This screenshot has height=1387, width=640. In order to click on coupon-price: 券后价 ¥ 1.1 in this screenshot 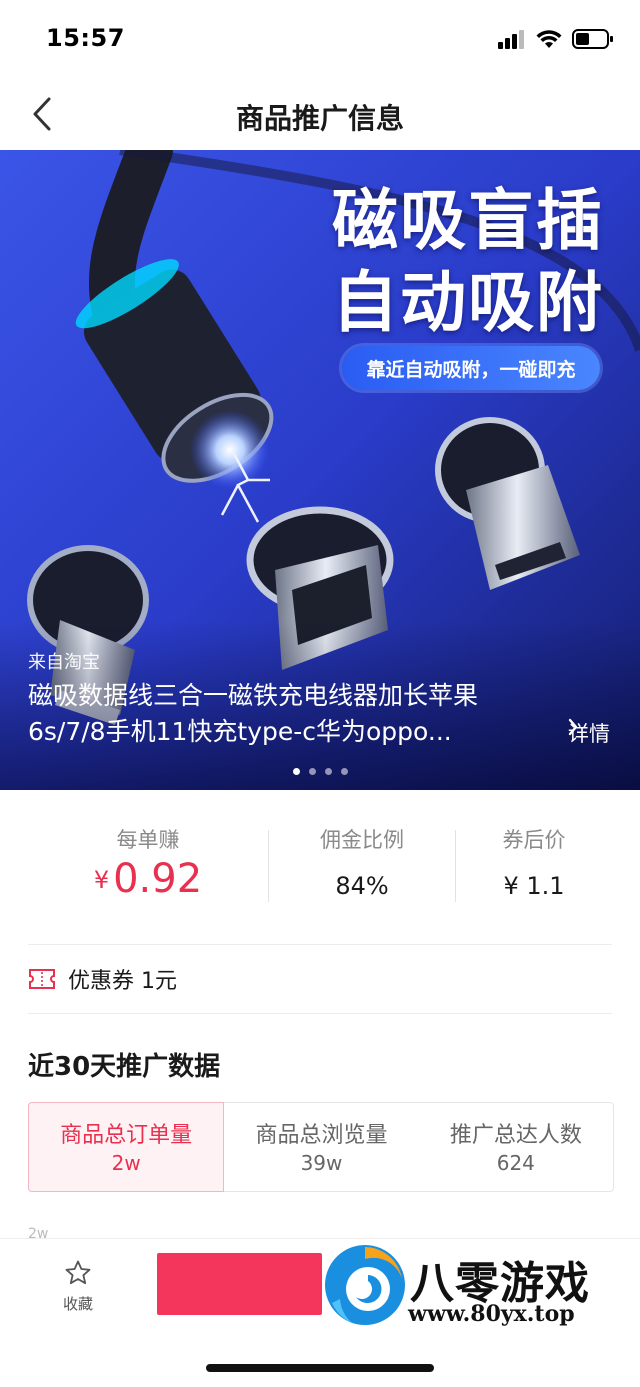, I will do `click(534, 867)`.